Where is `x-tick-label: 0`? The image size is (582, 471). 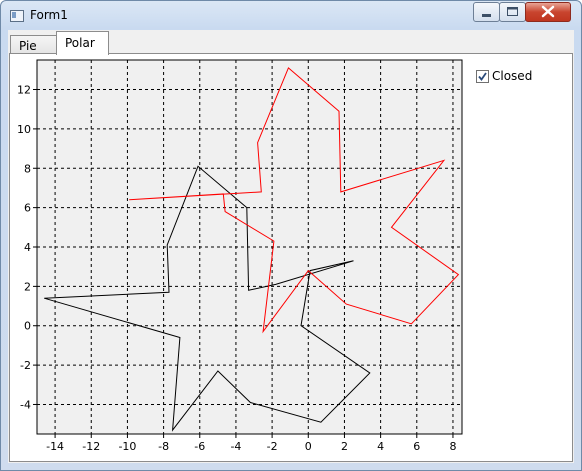 x-tick-label: 0 is located at coordinates (308, 446).